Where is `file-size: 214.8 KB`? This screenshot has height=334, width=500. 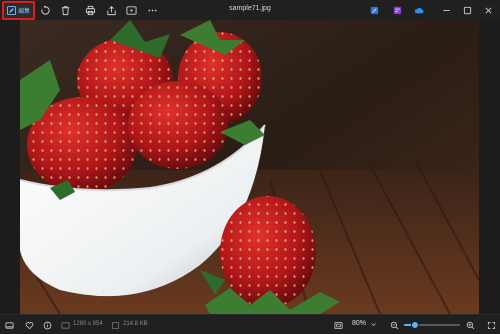 file-size: 214.8 KB is located at coordinates (135, 324).